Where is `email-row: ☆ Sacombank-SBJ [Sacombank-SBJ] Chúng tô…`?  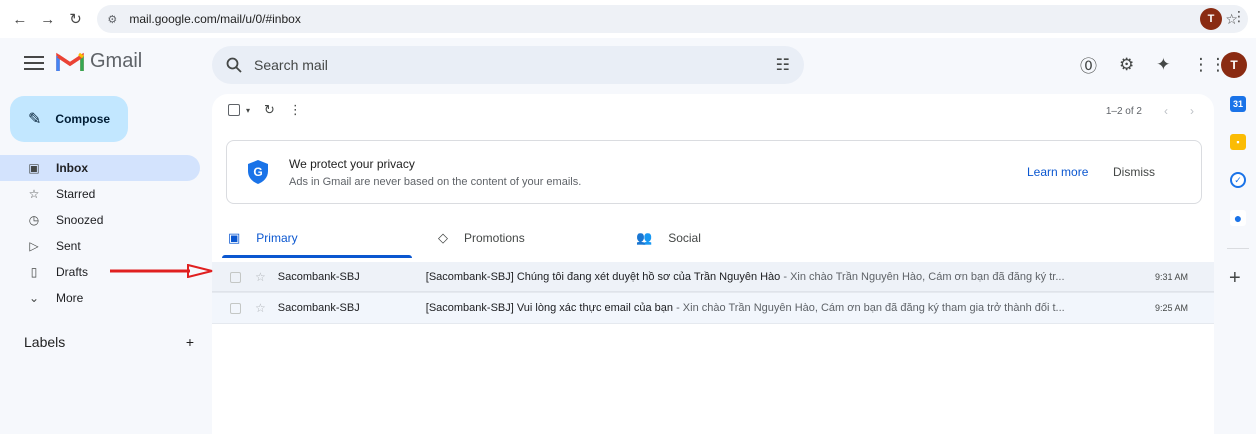
email-row: ☆ Sacombank-SBJ [Sacombank-SBJ] Chúng tô… is located at coordinates (713, 277).